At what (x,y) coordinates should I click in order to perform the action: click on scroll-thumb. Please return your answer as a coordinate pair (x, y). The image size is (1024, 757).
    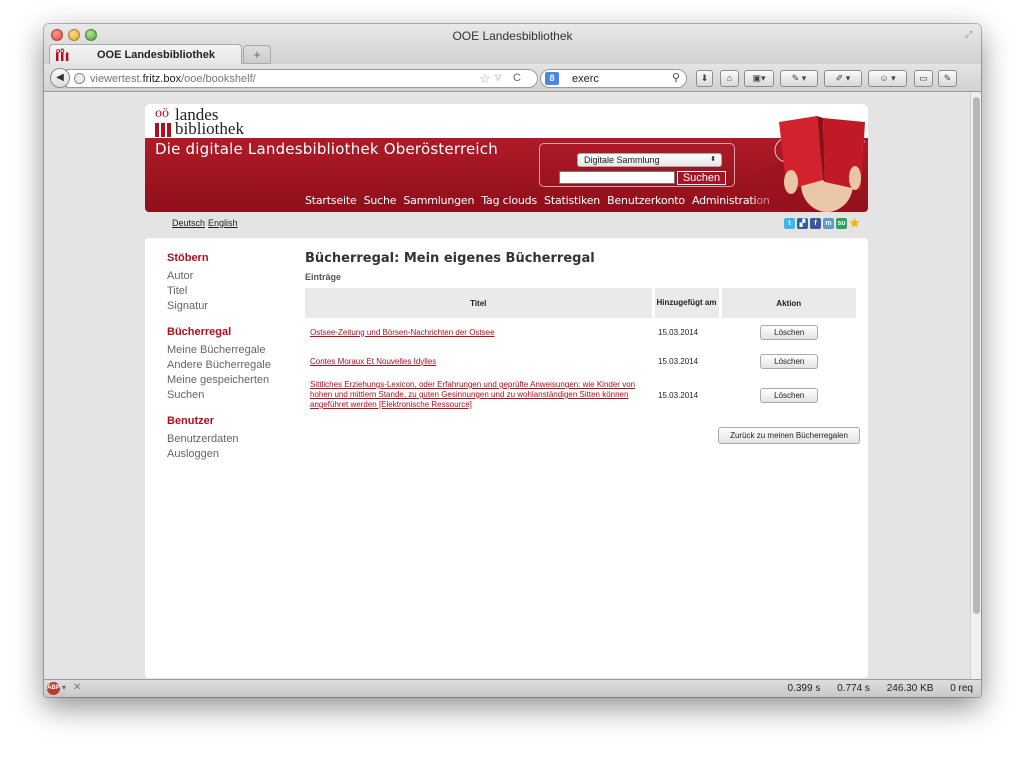
    Looking at the image, I should click on (976, 355).